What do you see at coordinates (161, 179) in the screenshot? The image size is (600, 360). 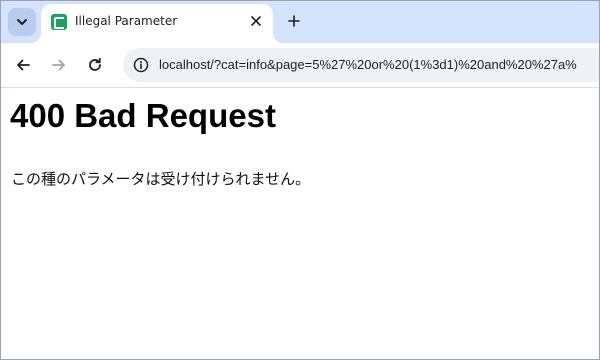 I see `error-message: この種のパラメータは受け付けられません。` at bounding box center [161, 179].